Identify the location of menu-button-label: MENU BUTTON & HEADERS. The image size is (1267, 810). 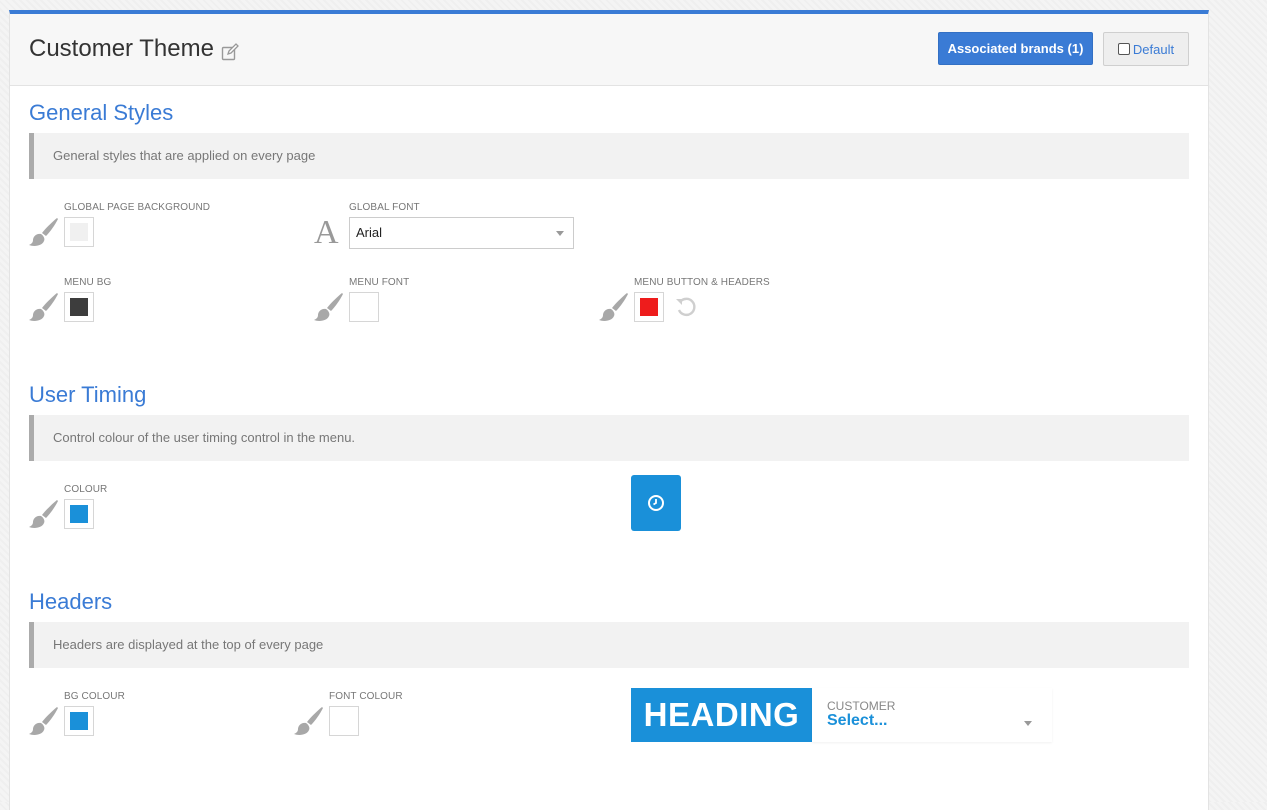
(702, 282).